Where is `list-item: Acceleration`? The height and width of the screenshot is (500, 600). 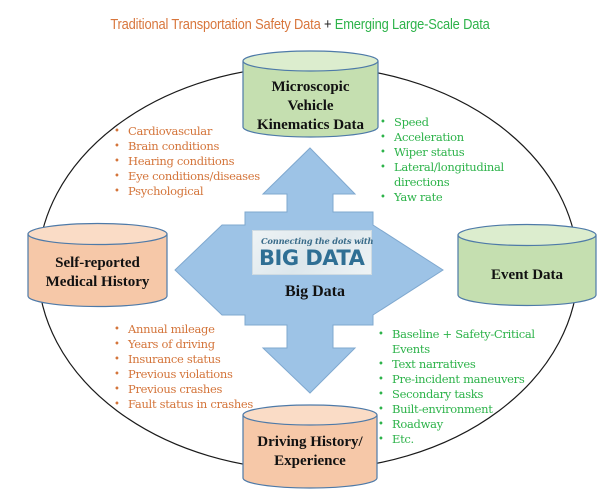 list-item: Acceleration is located at coordinates (442, 137).